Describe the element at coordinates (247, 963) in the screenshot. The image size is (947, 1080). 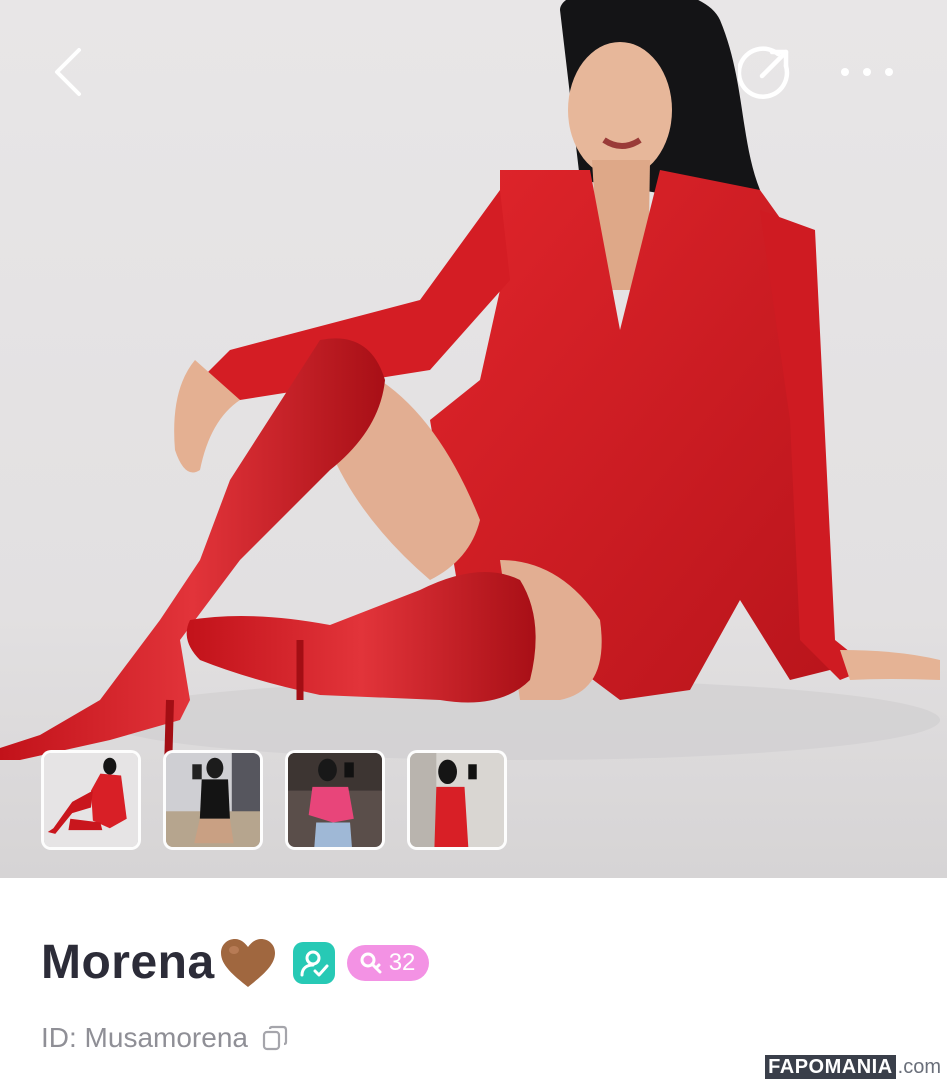
I see `brown-heart-icon` at that location.